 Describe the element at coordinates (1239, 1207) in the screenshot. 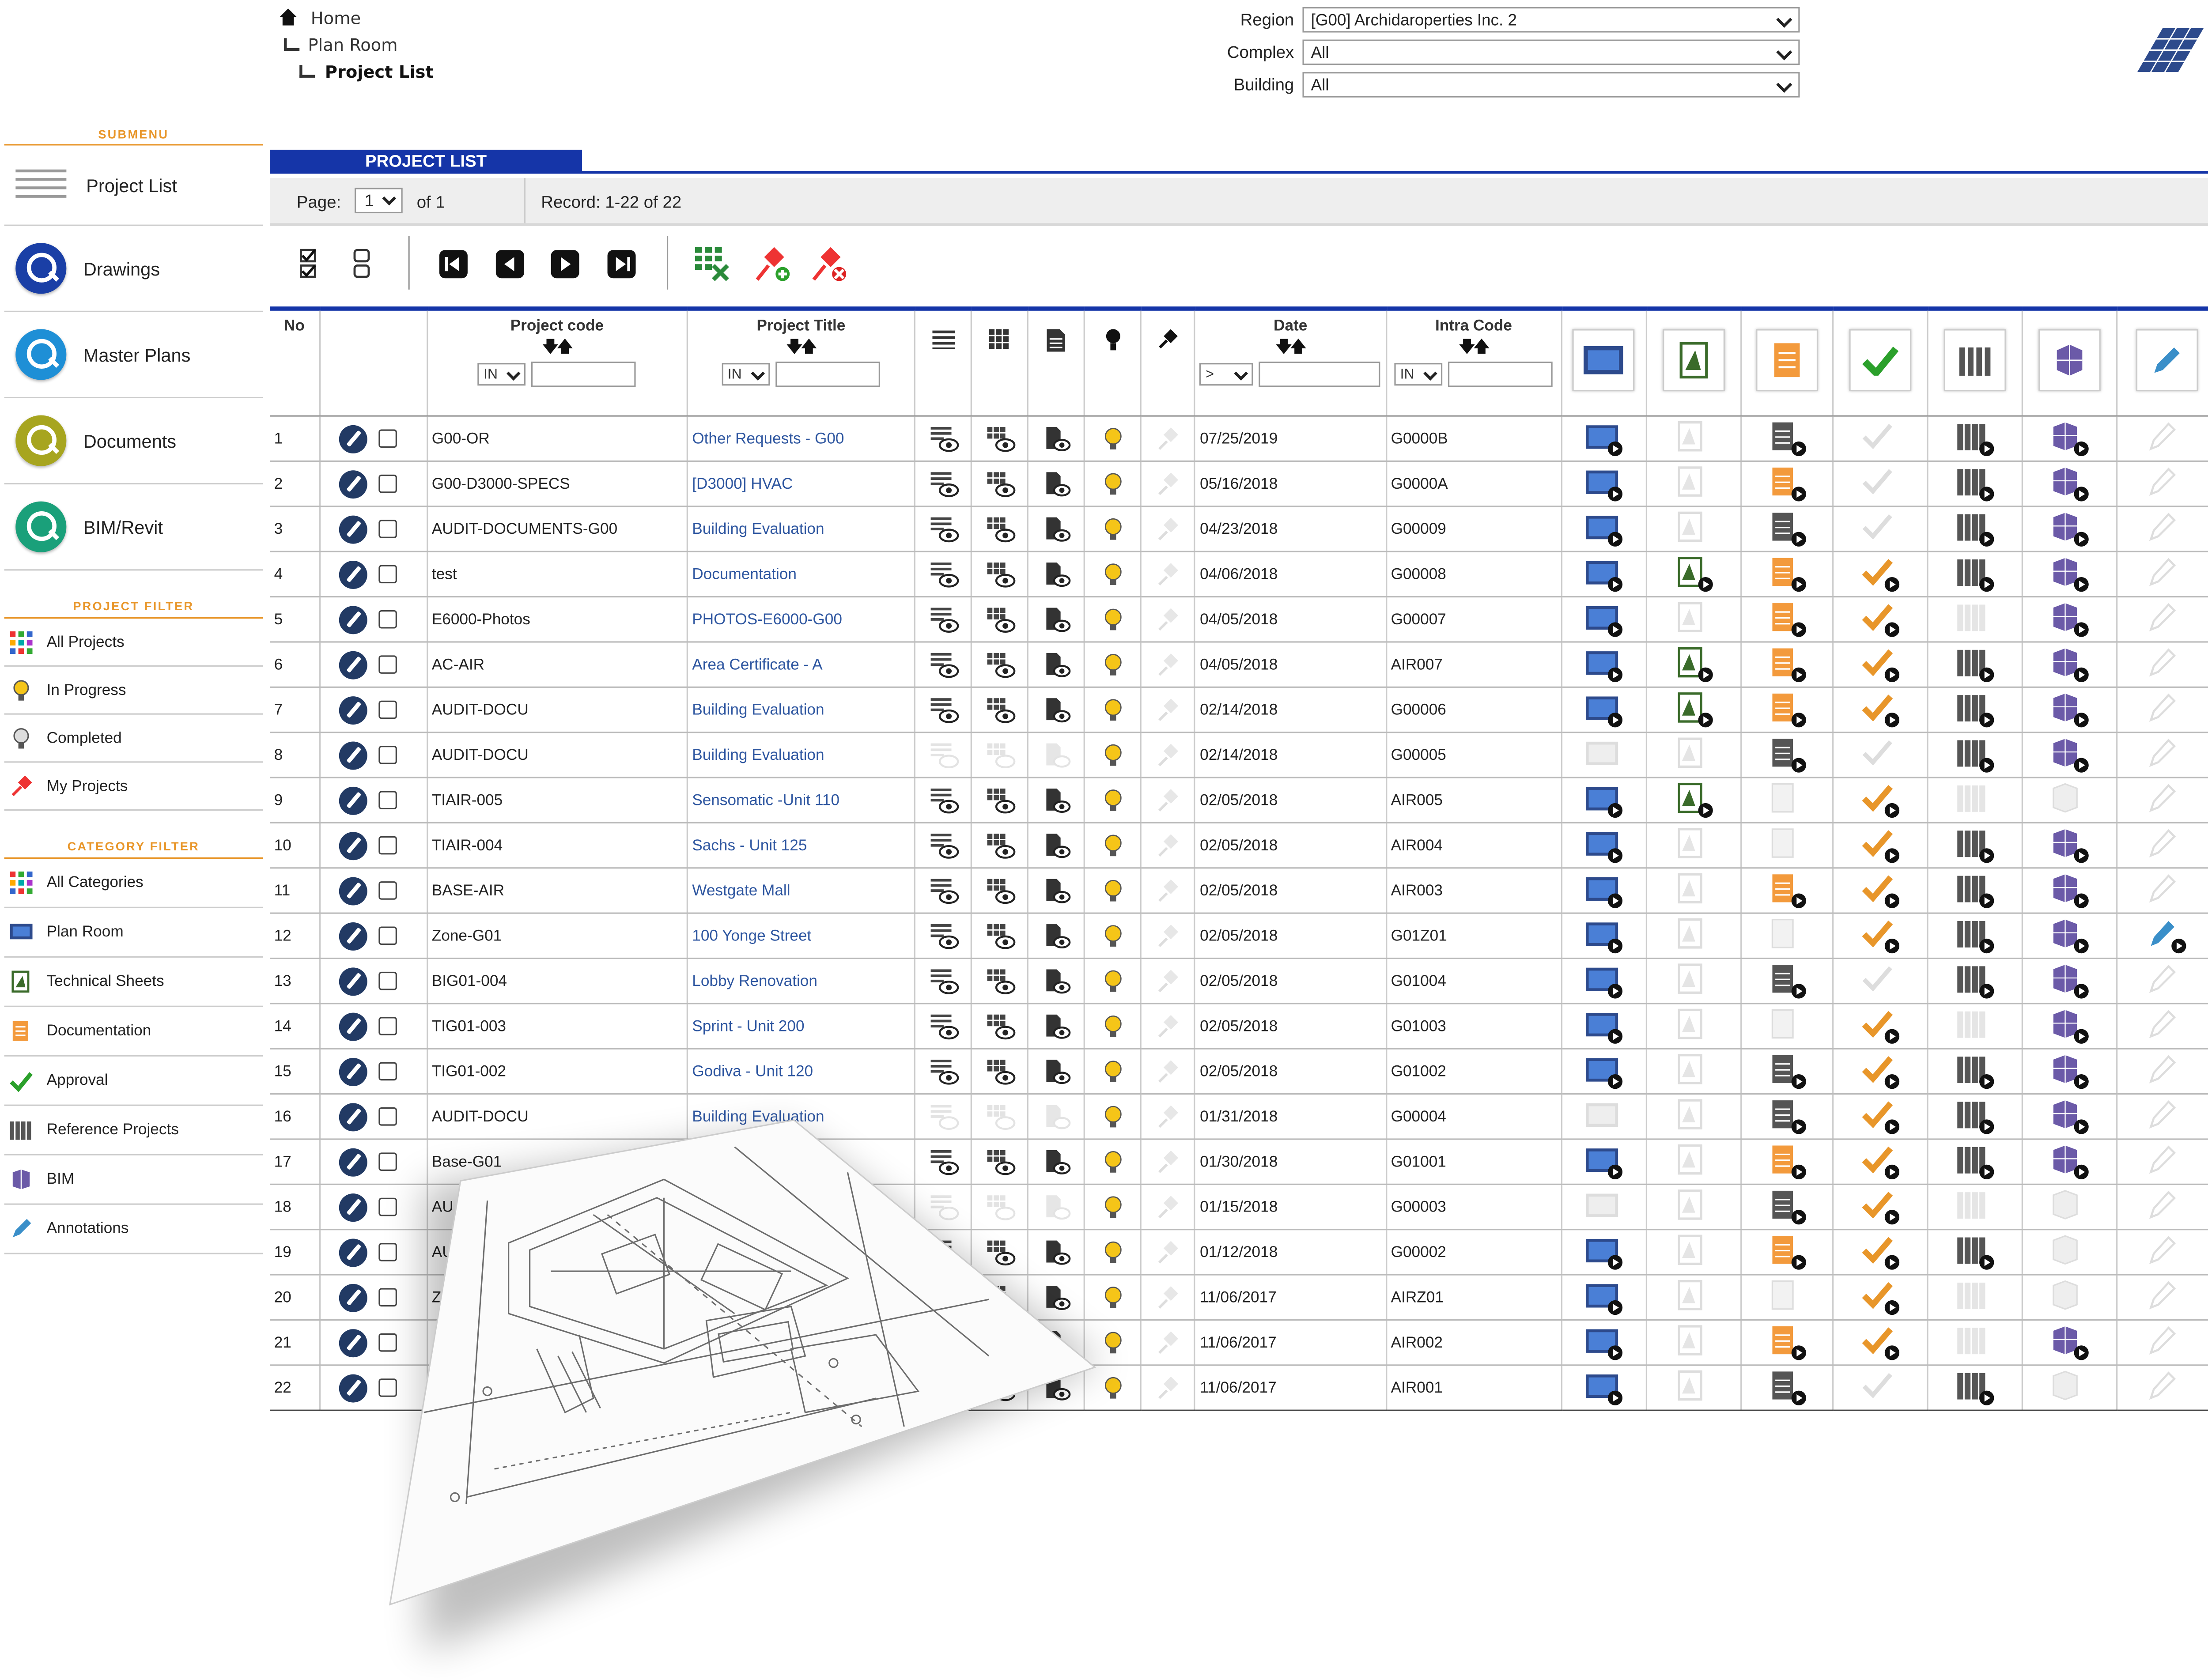

I see `table-row: 18 AU 01/15/2018 G00003` at that location.